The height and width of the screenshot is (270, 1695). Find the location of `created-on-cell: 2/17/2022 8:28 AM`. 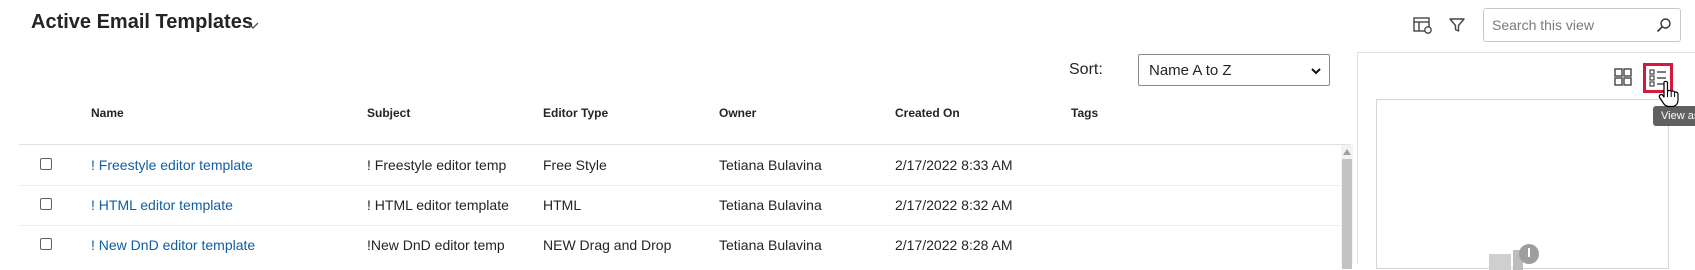

created-on-cell: 2/17/2022 8:28 AM is located at coordinates (954, 245).